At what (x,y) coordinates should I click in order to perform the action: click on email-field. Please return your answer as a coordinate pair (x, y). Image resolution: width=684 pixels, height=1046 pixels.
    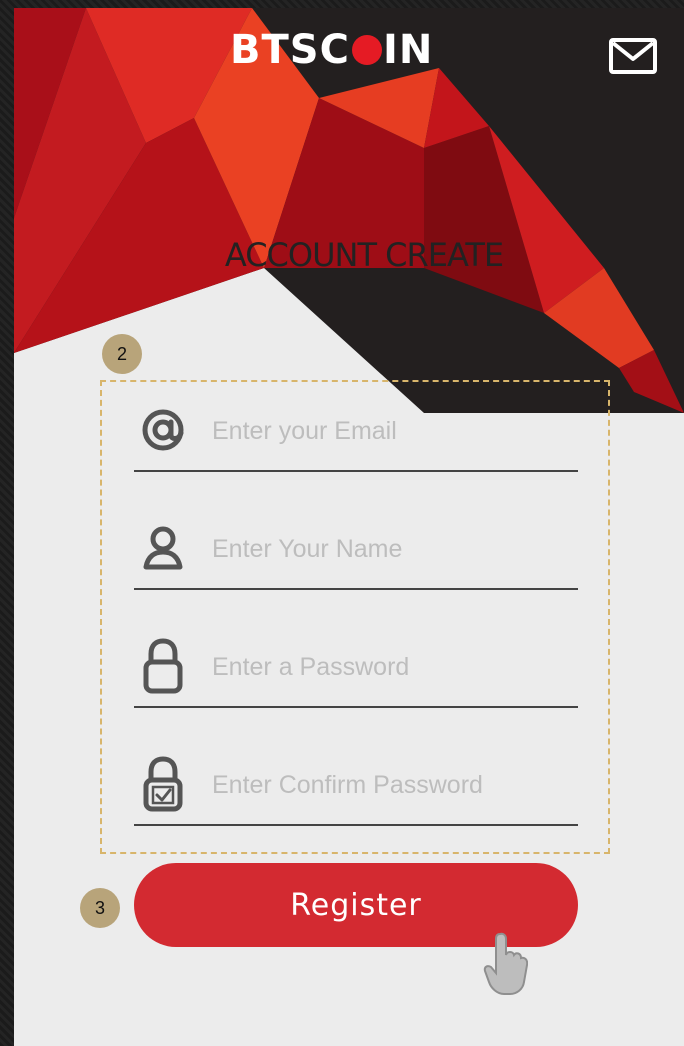
    Looking at the image, I should click on (356, 434).